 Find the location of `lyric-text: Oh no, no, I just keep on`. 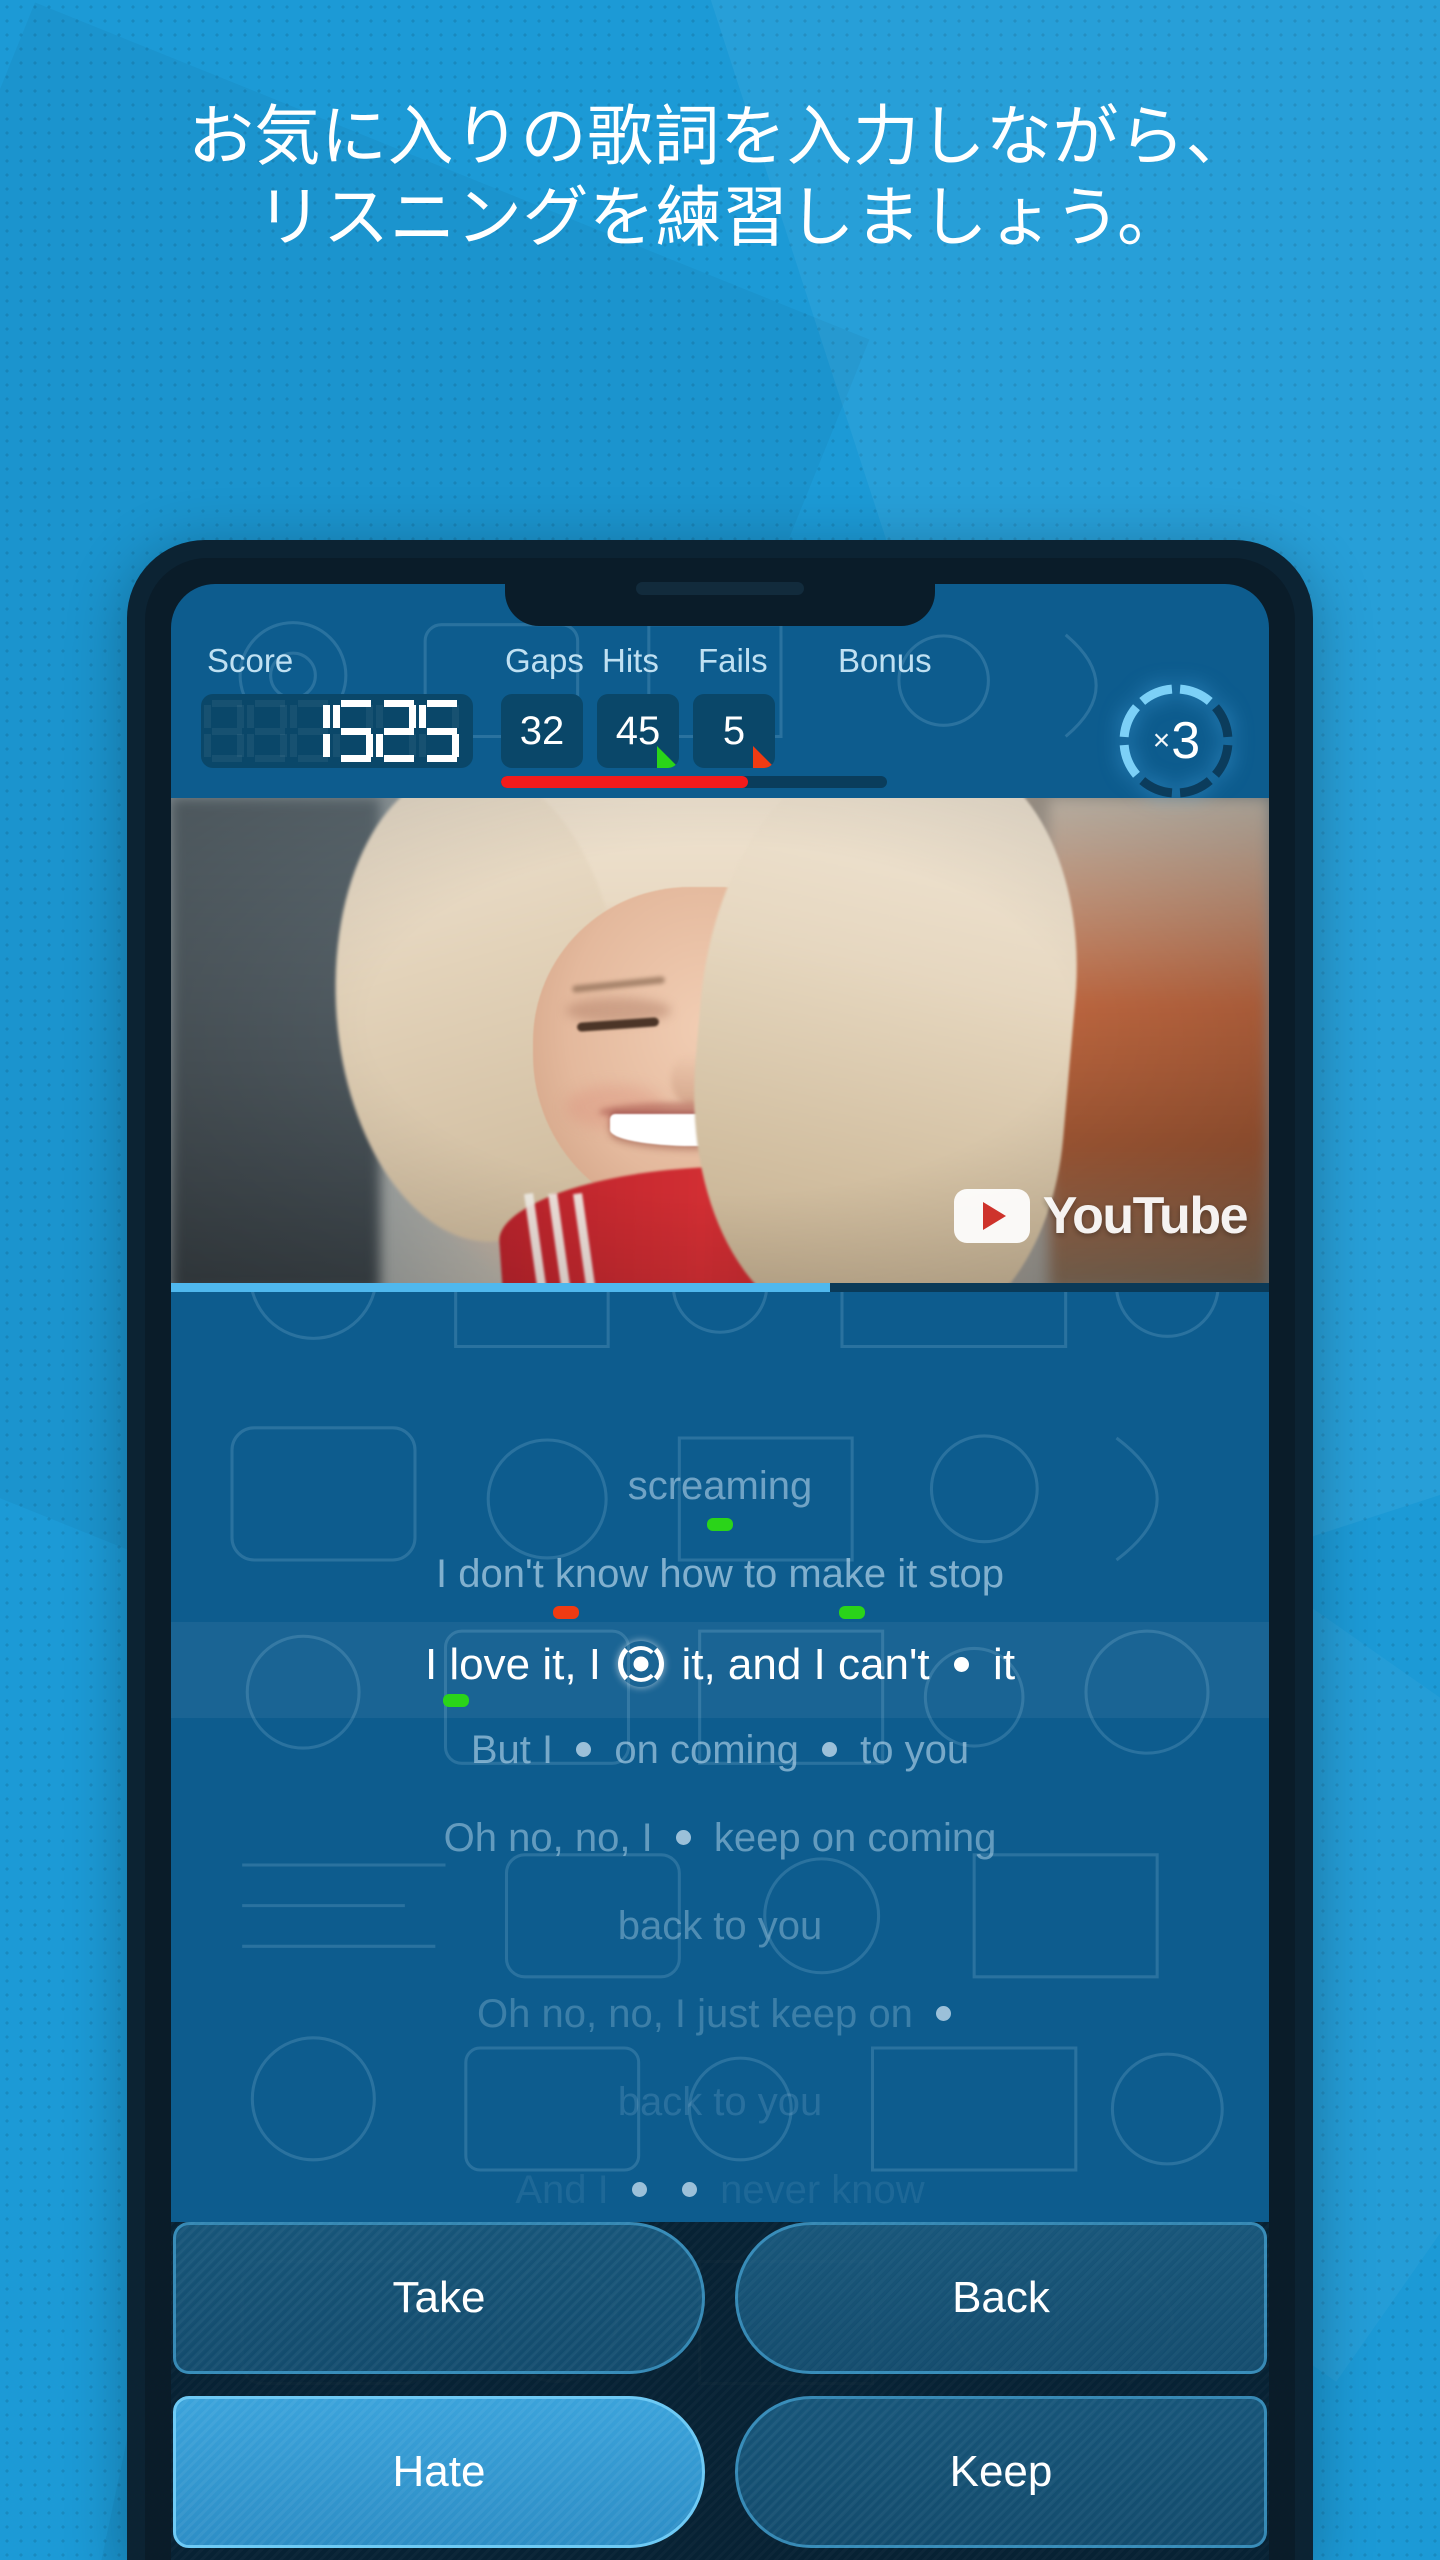

lyric-text: Oh no, no, I just keep on is located at coordinates (700, 2014).